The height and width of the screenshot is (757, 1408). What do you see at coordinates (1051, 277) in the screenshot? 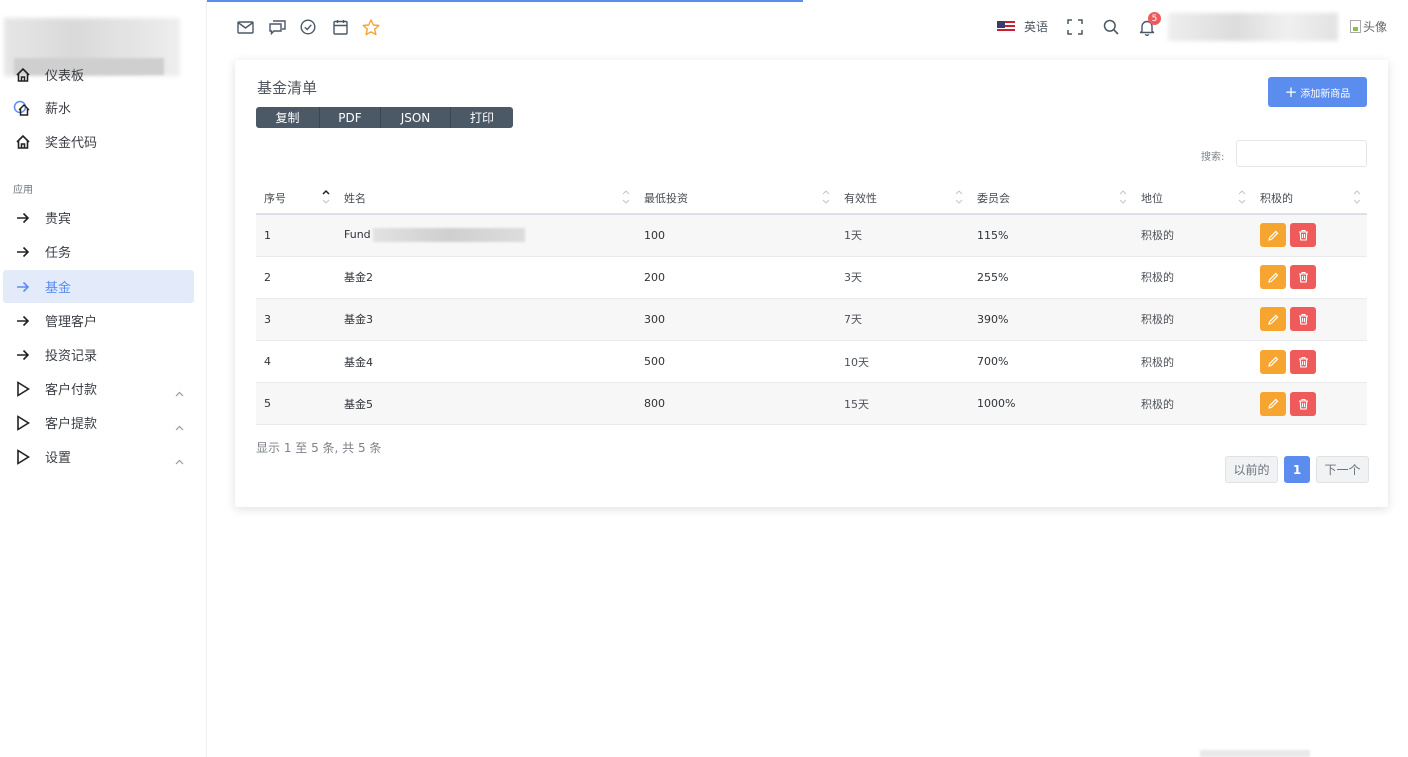
I see `cell-commission: 255%` at bounding box center [1051, 277].